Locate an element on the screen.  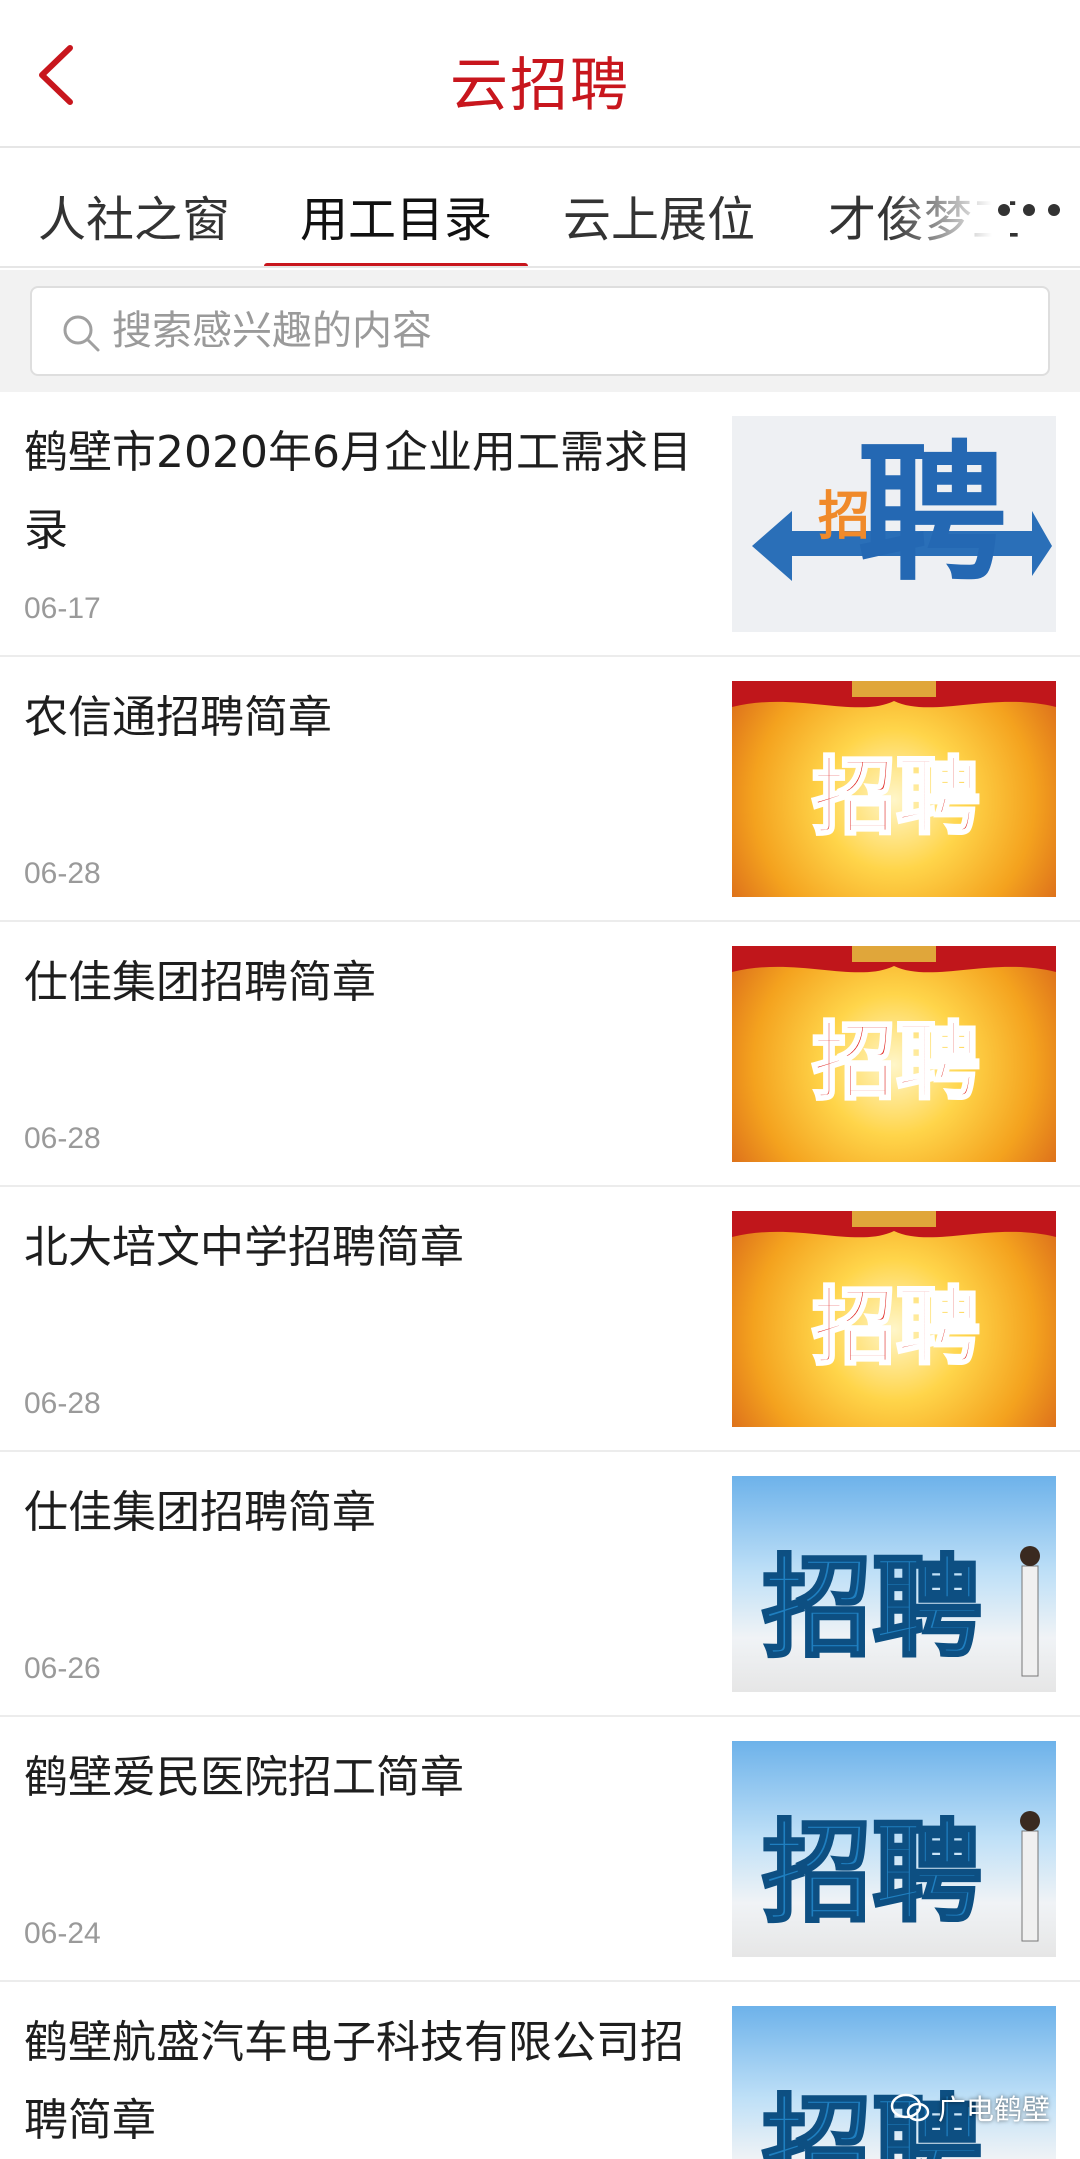
tab-yunshang: 云上展位 is located at coordinates (659, 215).